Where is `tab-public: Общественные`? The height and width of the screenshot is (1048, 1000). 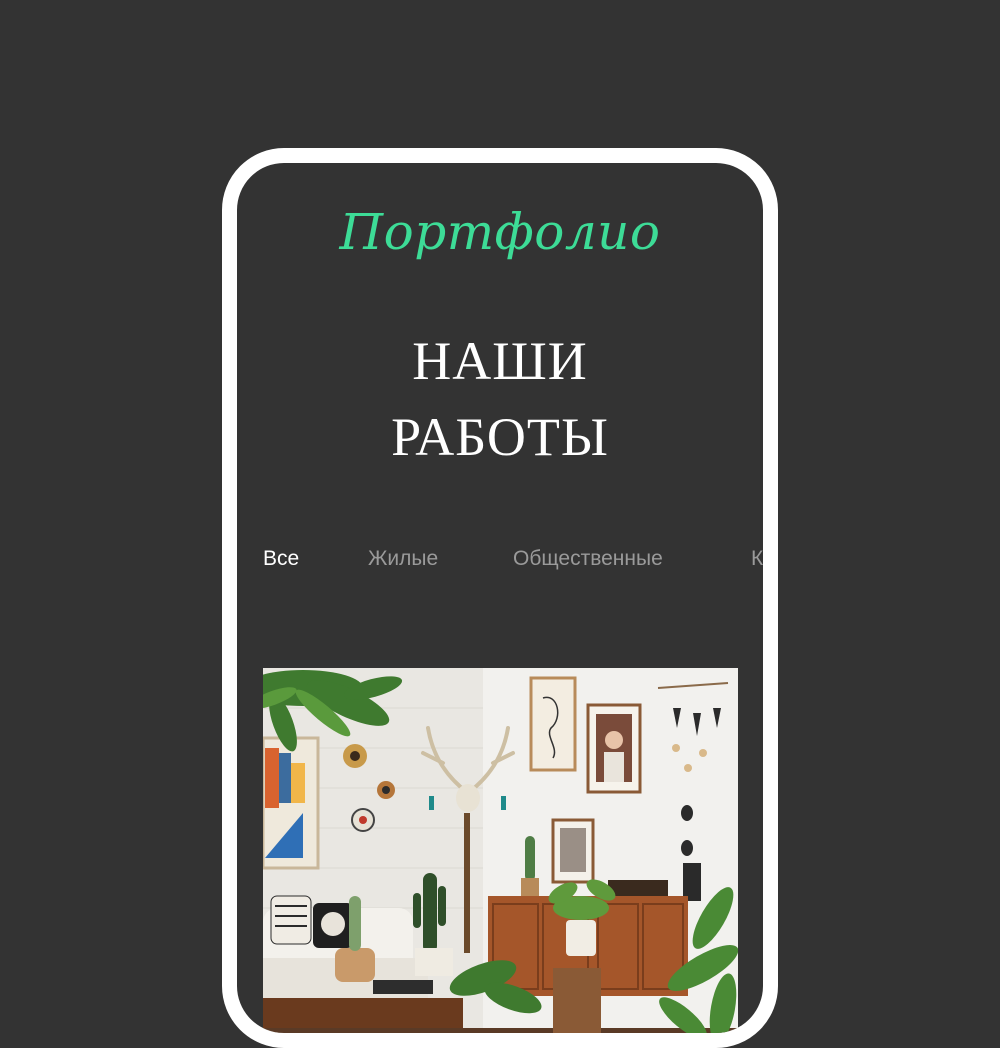 tab-public: Общественные is located at coordinates (588, 559).